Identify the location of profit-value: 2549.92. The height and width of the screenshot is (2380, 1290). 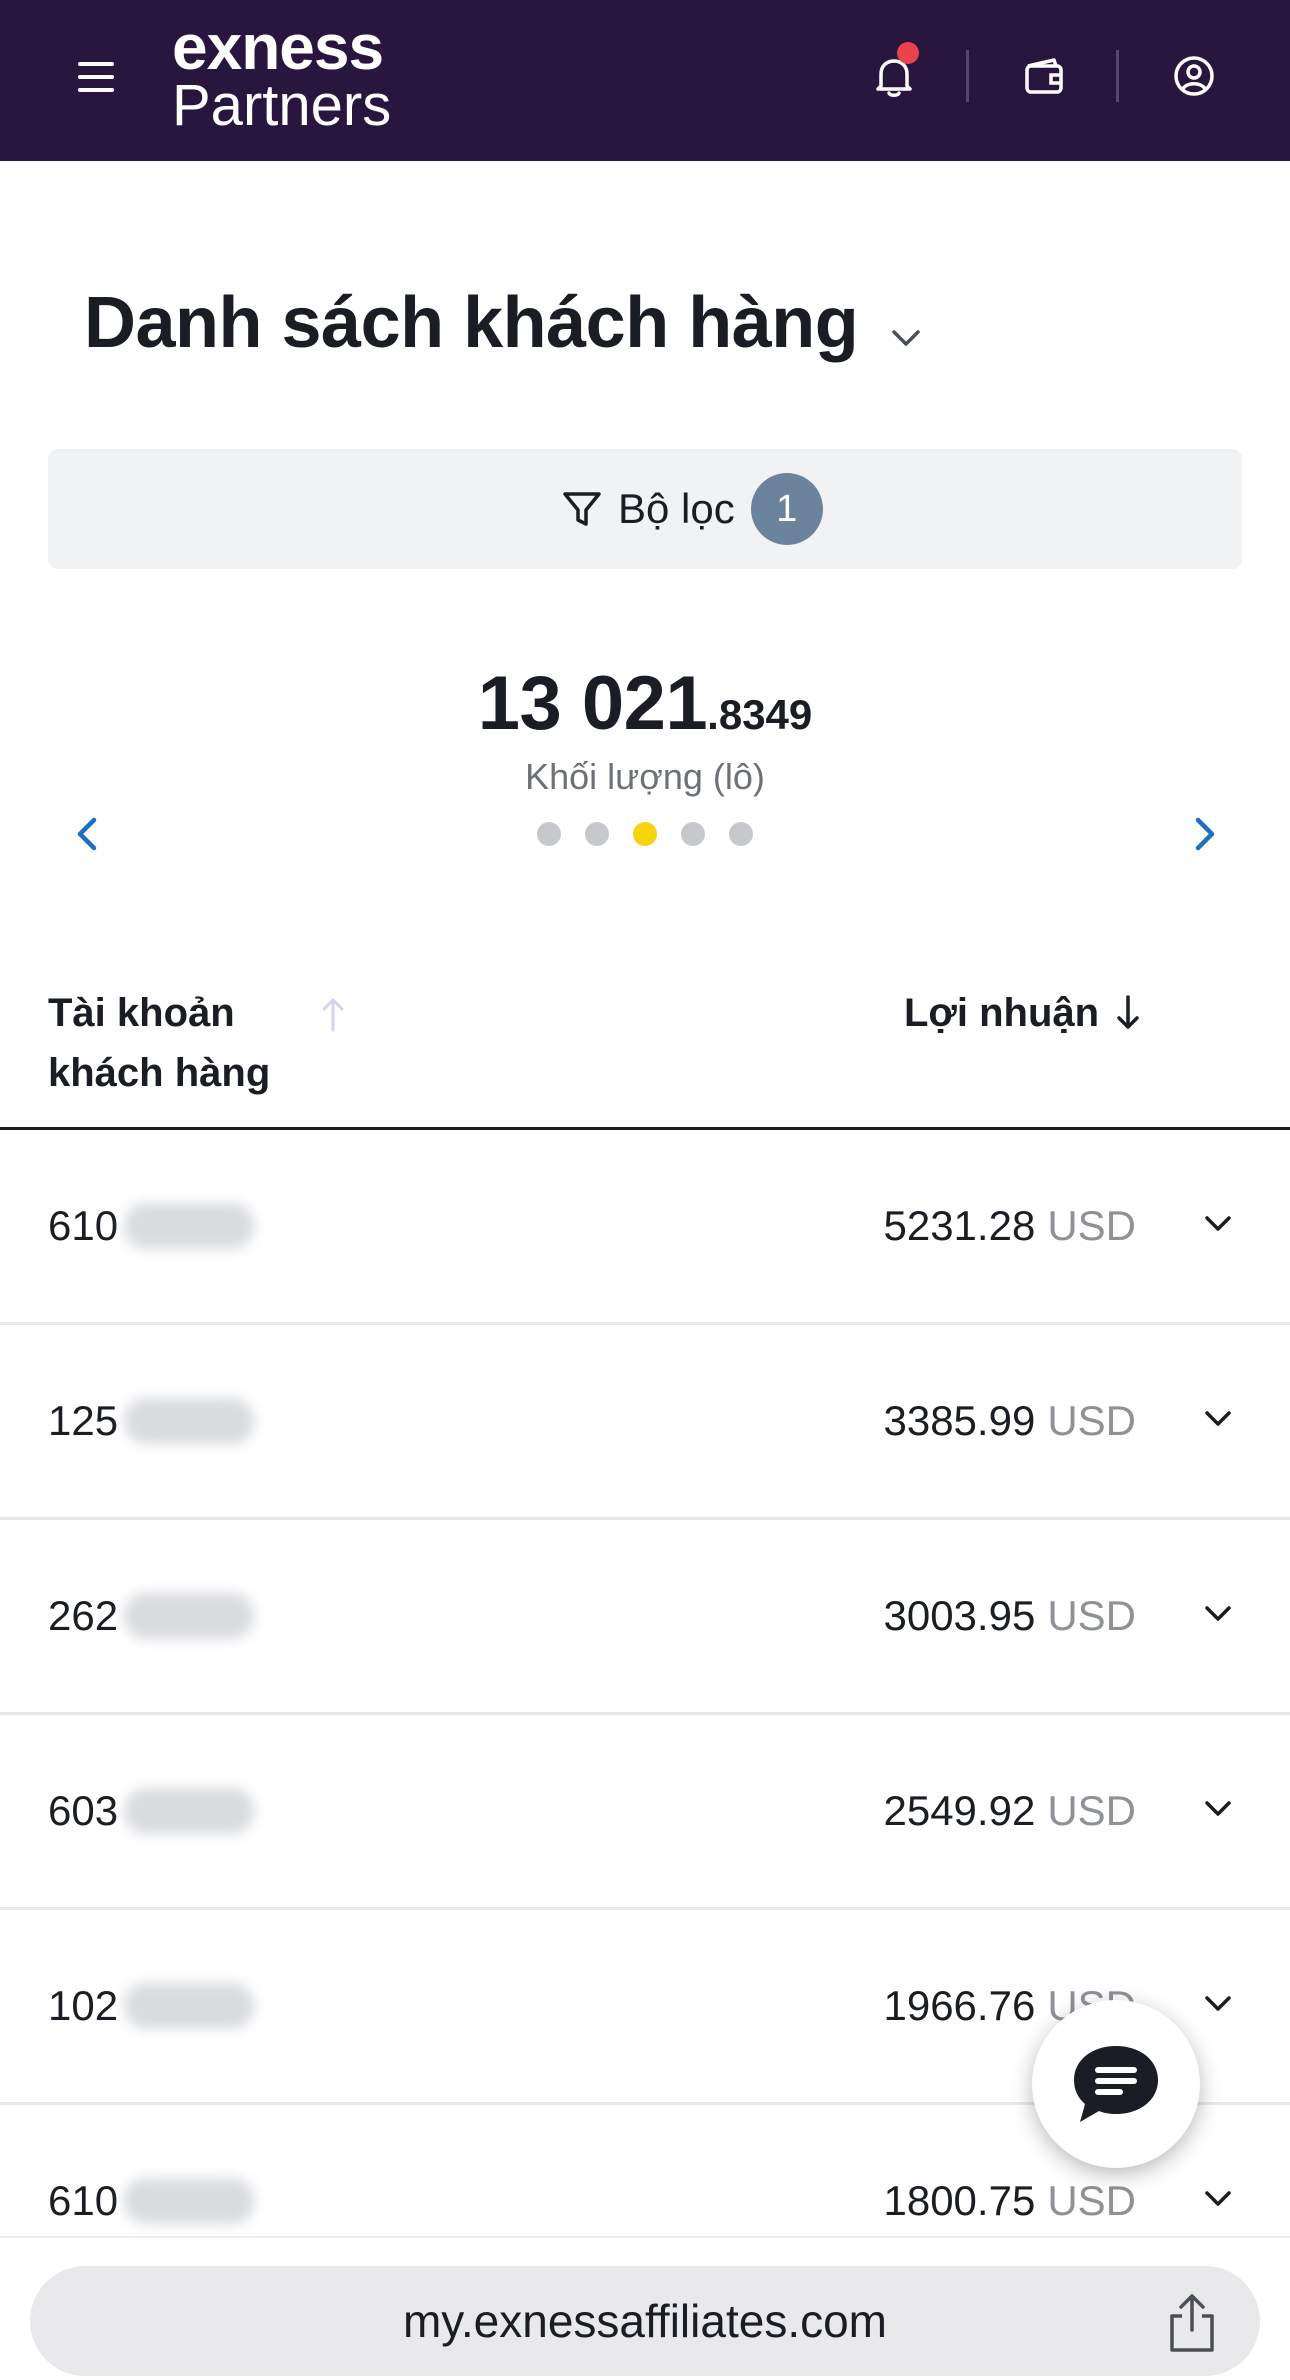
(959, 1810).